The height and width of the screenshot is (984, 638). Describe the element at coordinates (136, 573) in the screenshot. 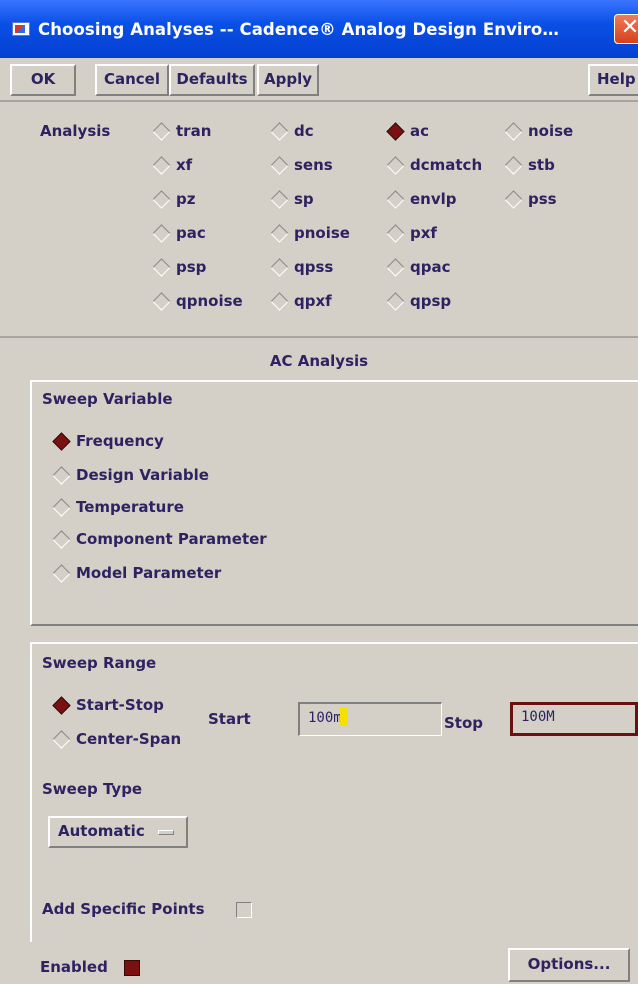

I see `sweep-var-model-parameter: Model Parameter` at that location.